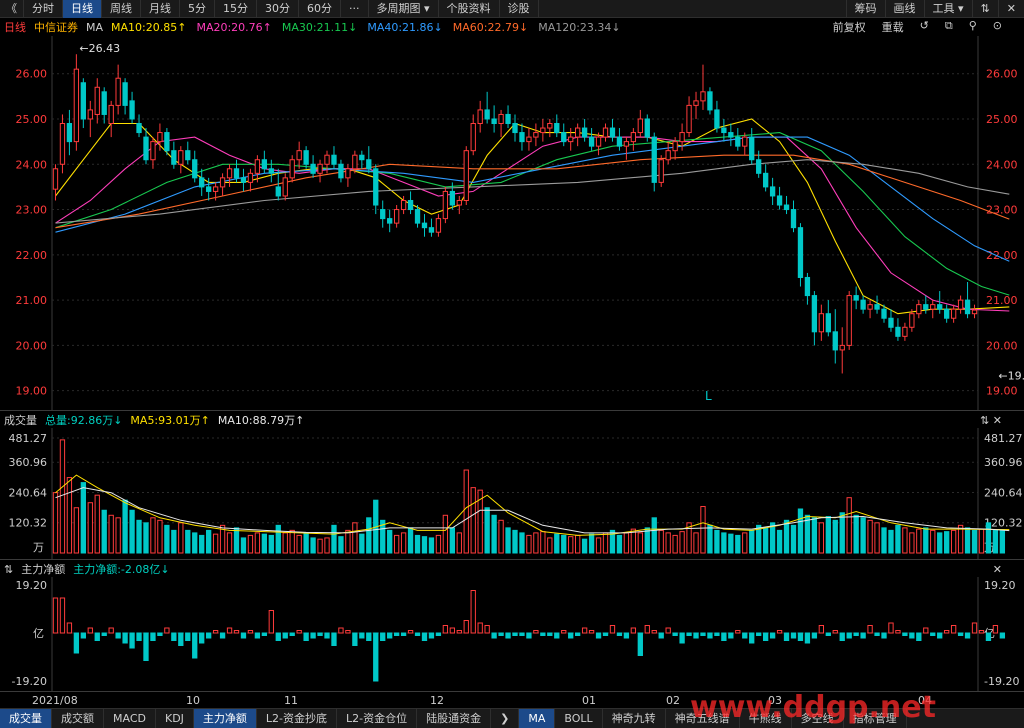  Describe the element at coordinates (278, 9) in the screenshot. I see `period-tab-6: 30分` at that location.